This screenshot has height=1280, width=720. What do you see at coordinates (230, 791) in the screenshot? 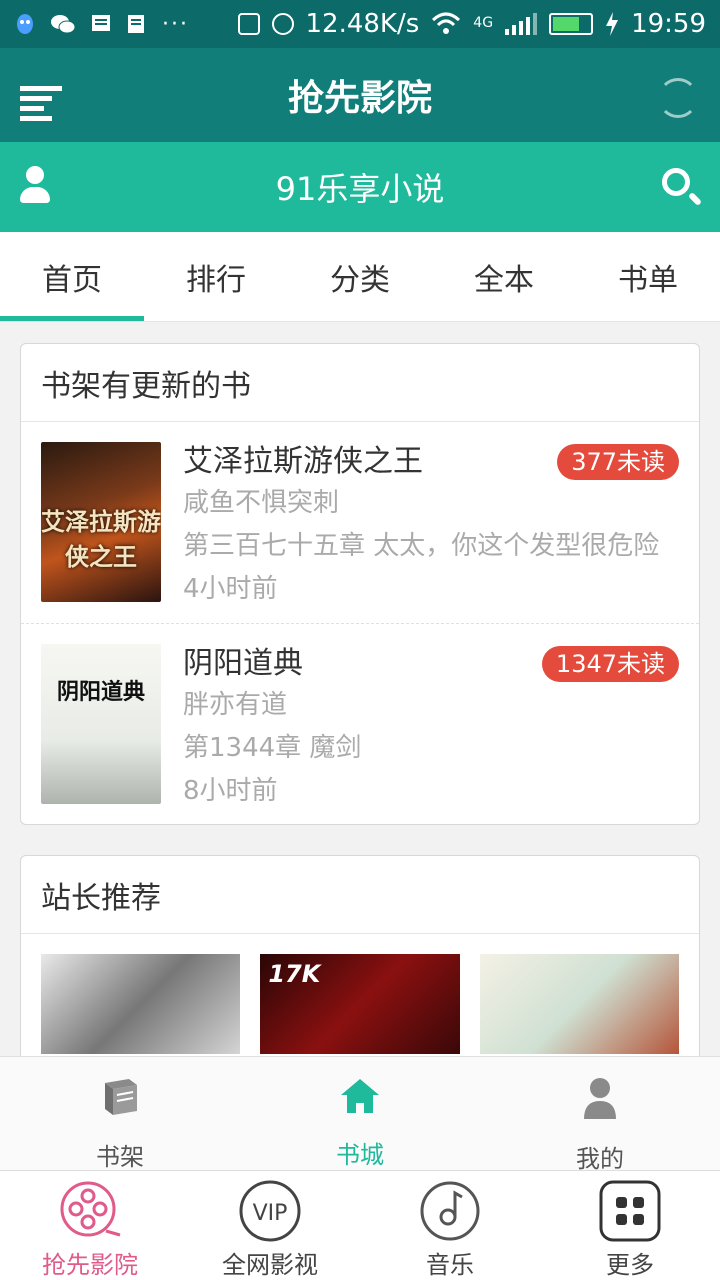
I see `update-time: 8小时前` at bounding box center [230, 791].